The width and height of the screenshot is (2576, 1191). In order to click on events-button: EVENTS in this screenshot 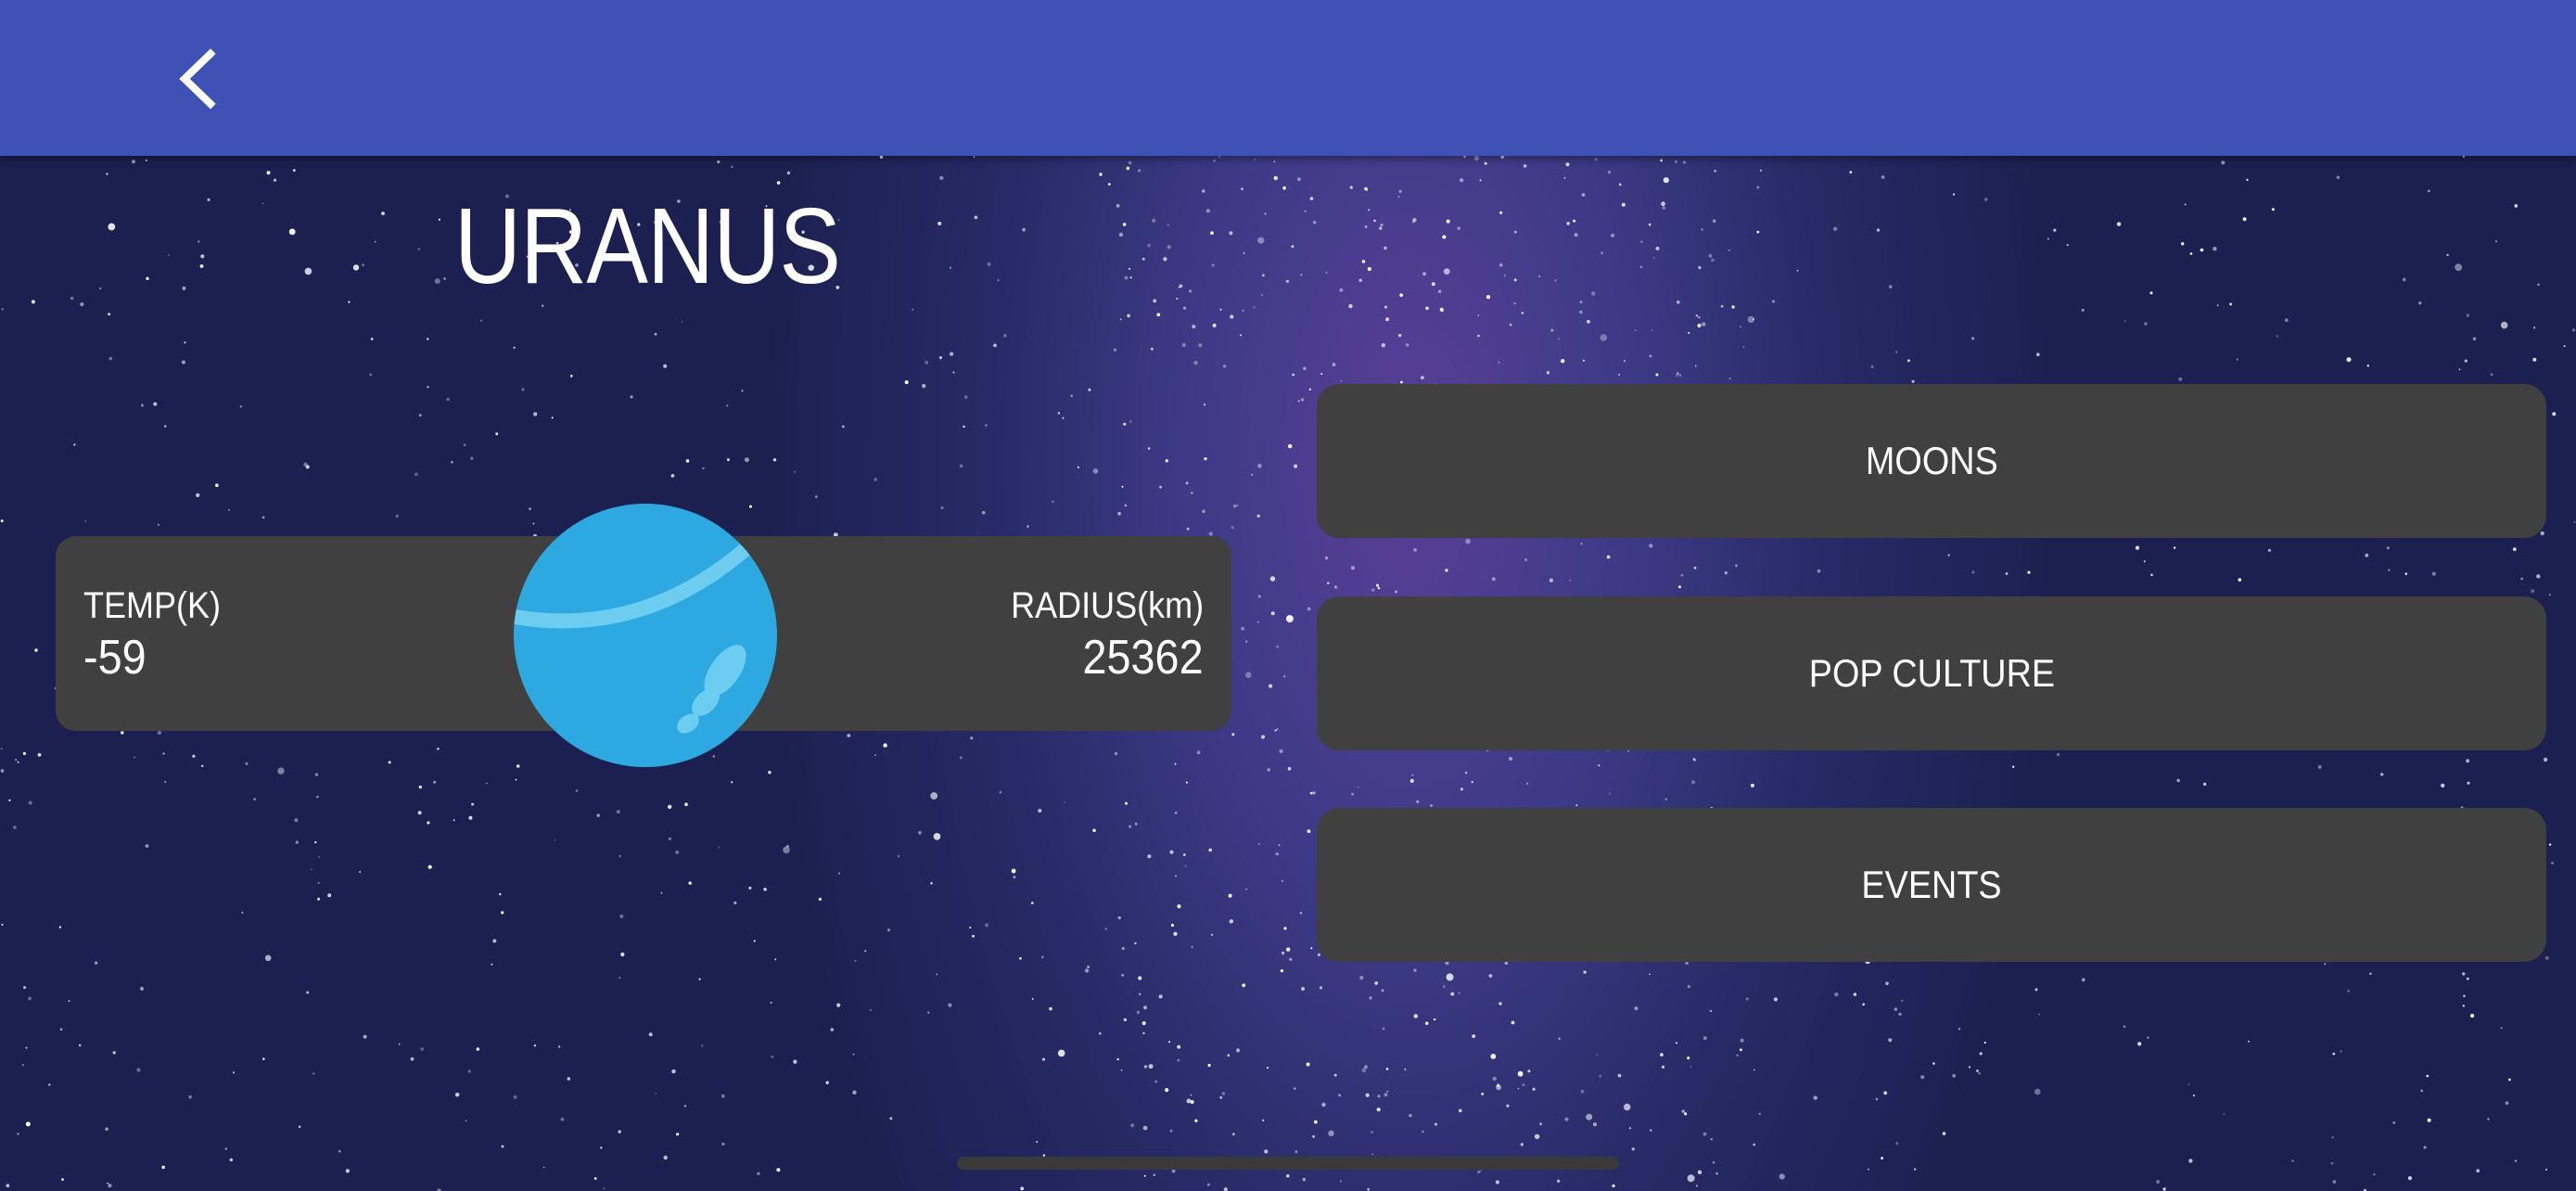, I will do `click(1931, 885)`.